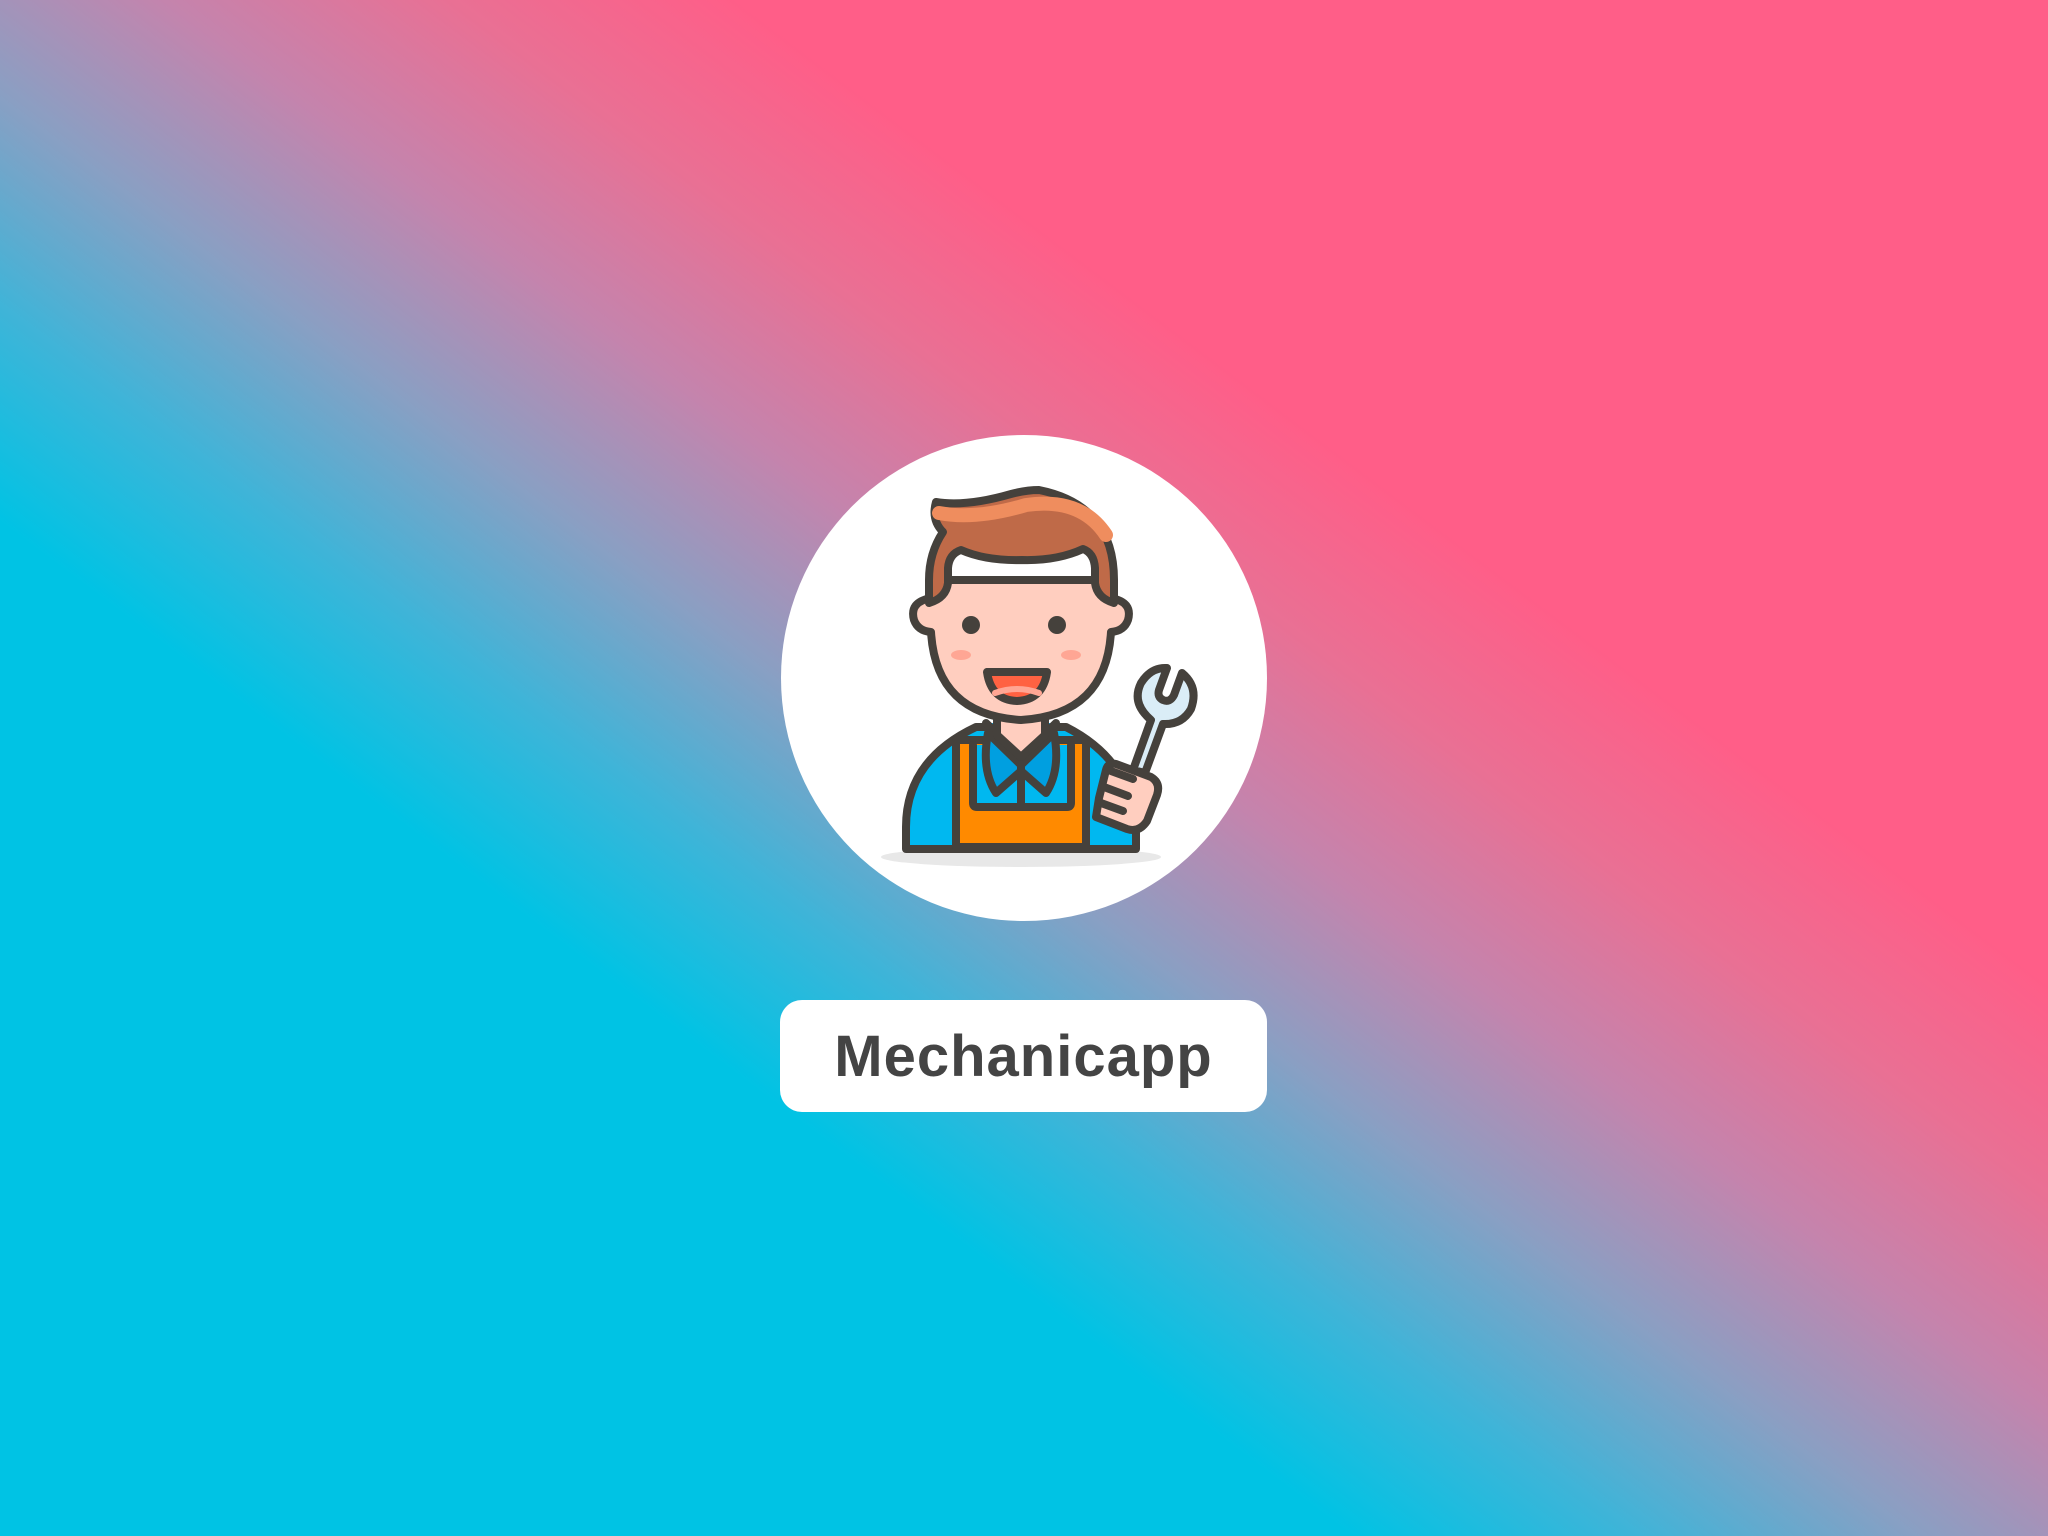  I want to click on app-name-badge: Mechanicapp, so click(1023, 1056).